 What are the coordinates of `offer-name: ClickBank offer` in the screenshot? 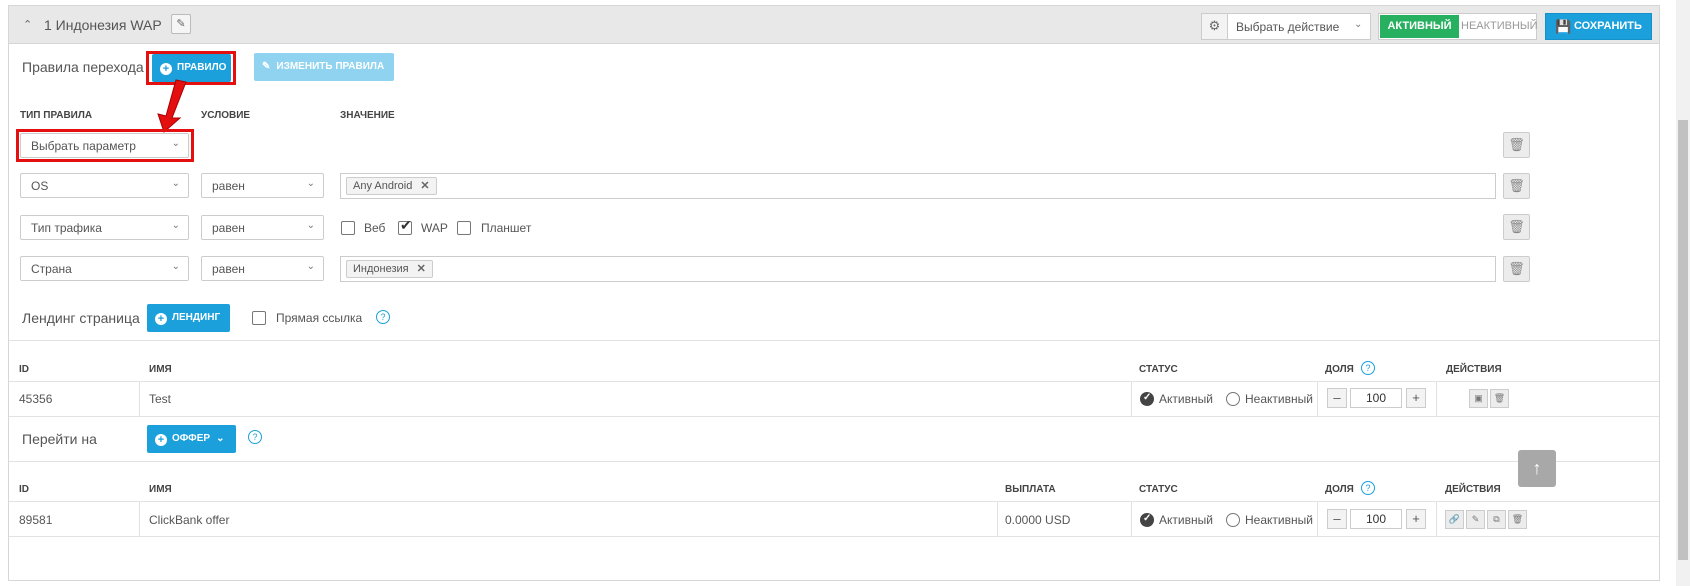 It's located at (189, 520).